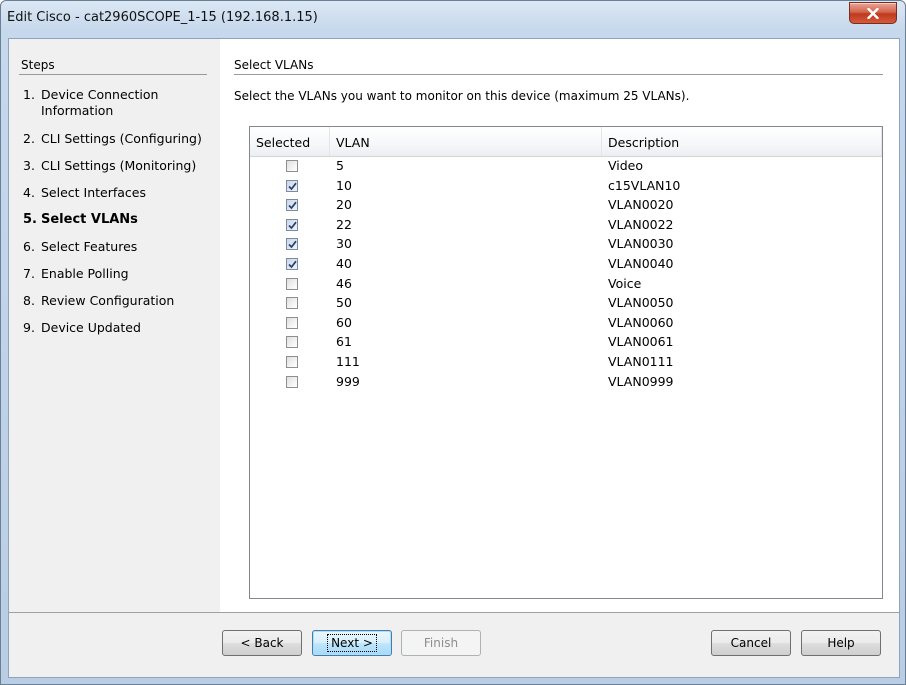 Image resolution: width=906 pixels, height=685 pixels. I want to click on vlan-id-cell: 20, so click(344, 205).